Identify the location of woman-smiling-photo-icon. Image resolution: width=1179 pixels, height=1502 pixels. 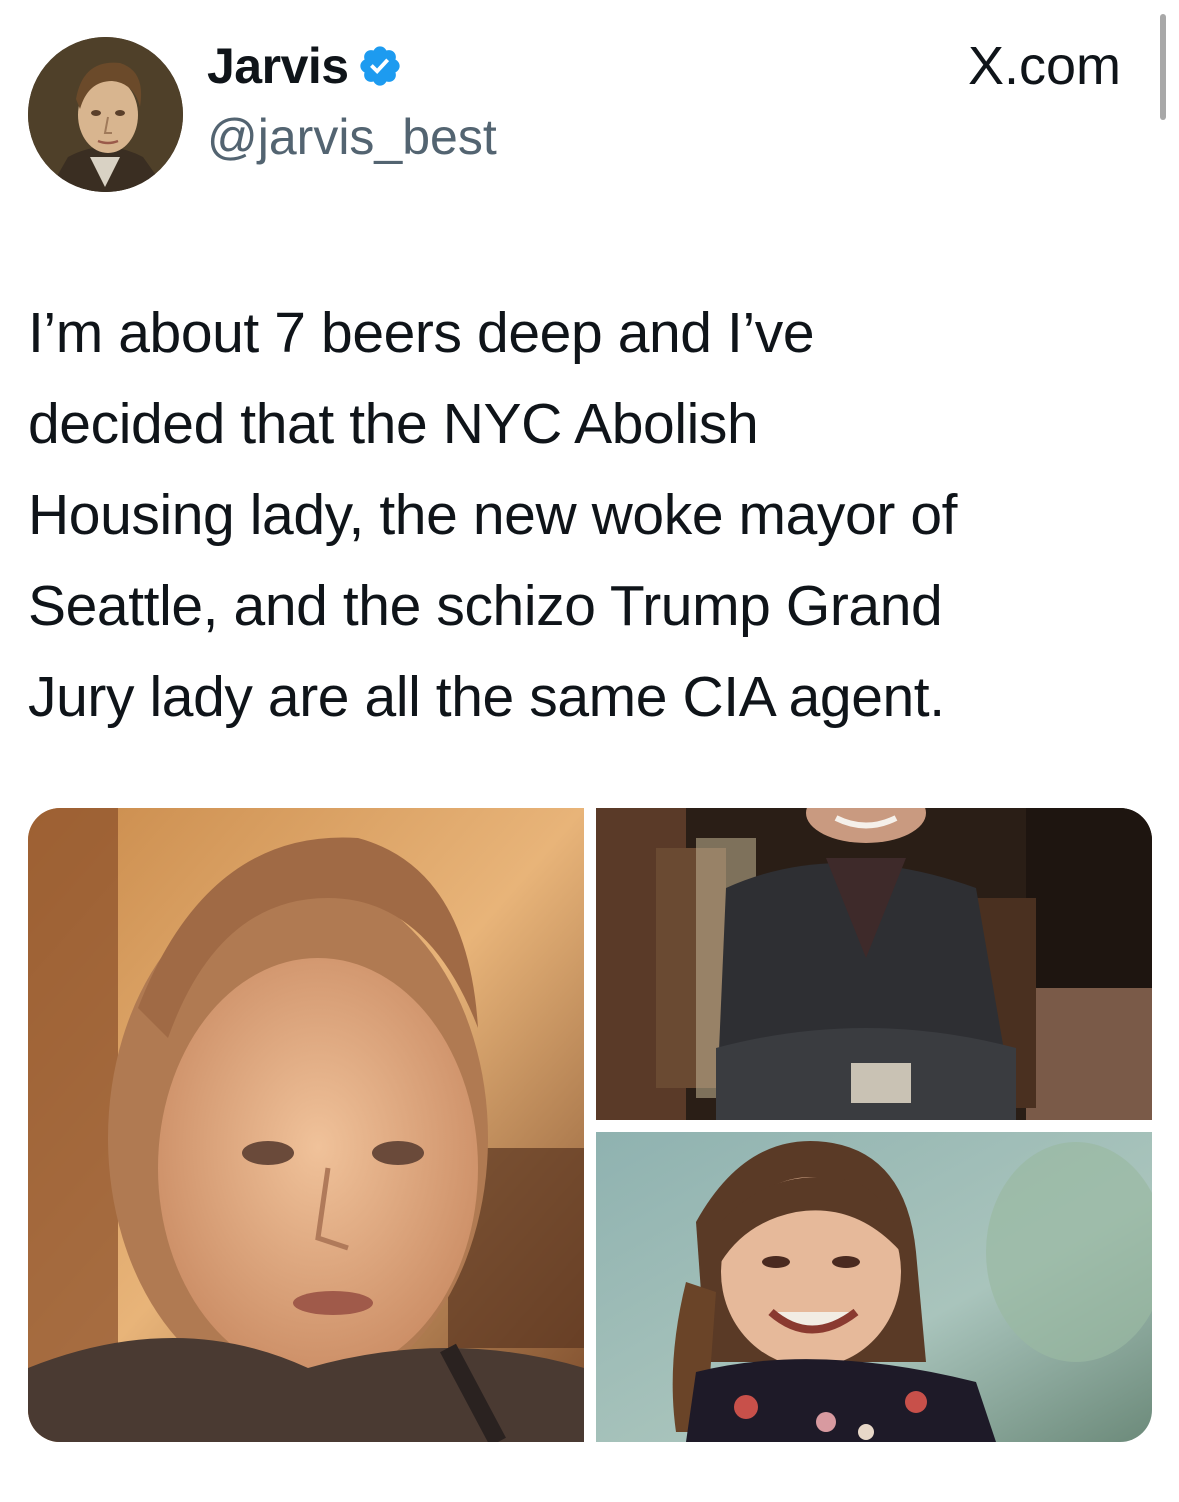
(874, 1287).